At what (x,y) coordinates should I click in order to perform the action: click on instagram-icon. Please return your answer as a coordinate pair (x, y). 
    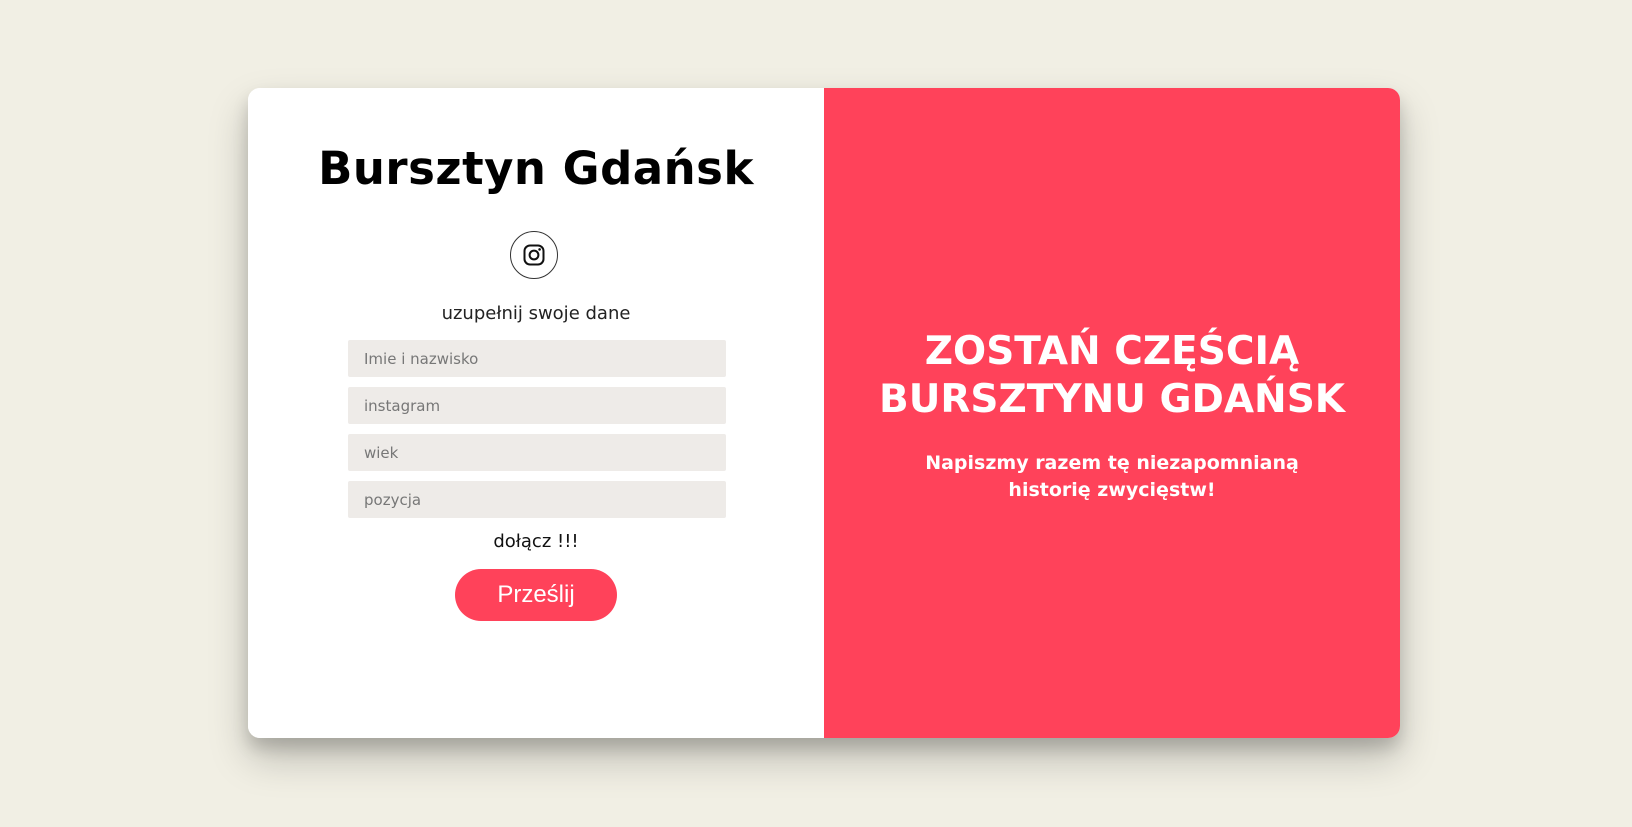
    Looking at the image, I should click on (534, 255).